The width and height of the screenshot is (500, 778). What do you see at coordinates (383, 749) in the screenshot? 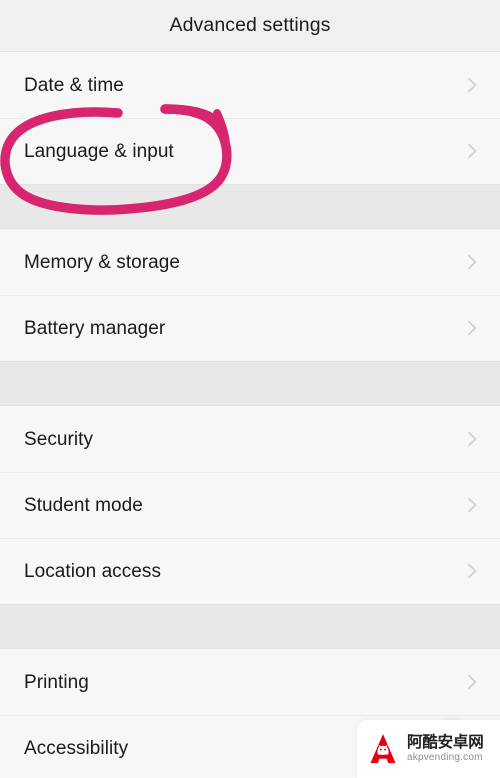
I see `android-robot-a-logo-icon` at bounding box center [383, 749].